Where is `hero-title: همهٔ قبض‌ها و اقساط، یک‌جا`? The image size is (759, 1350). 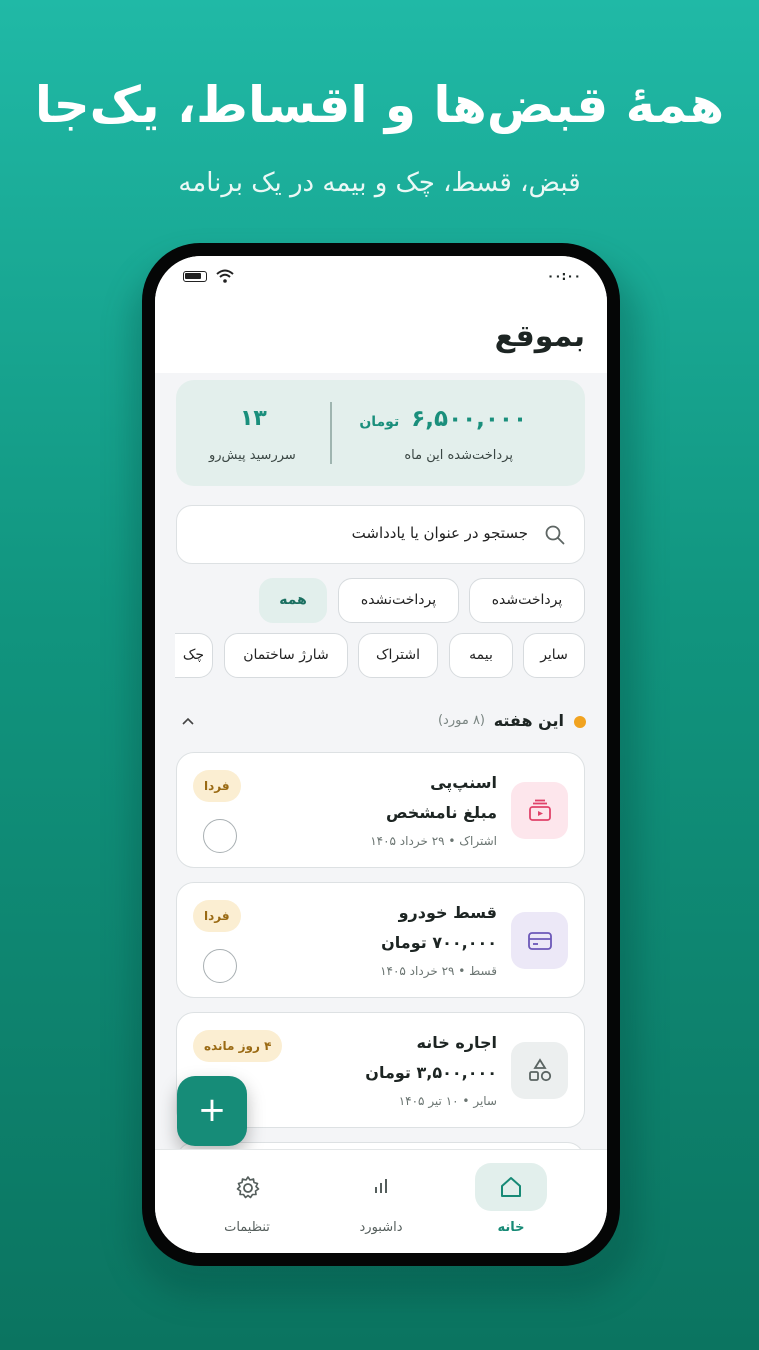 hero-title: همهٔ قبض‌ها و اقساط، یک‌جا is located at coordinates (379, 105).